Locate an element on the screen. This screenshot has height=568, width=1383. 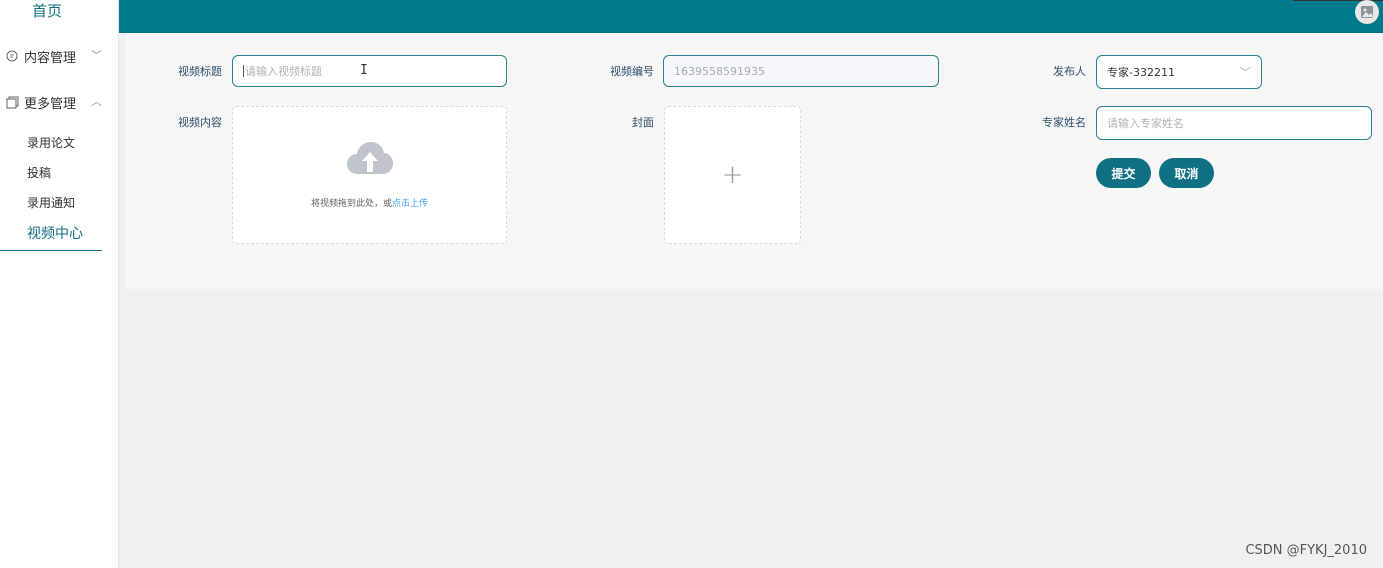
plus-icon: + is located at coordinates (732, 175).